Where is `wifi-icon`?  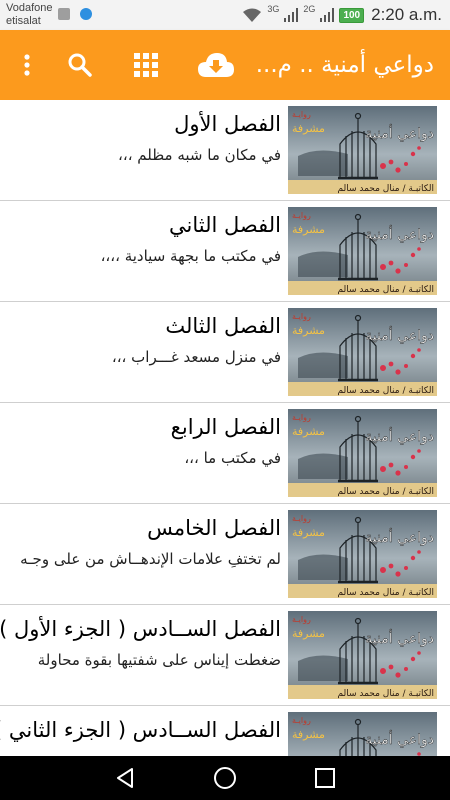
wifi-icon is located at coordinates (252, 15).